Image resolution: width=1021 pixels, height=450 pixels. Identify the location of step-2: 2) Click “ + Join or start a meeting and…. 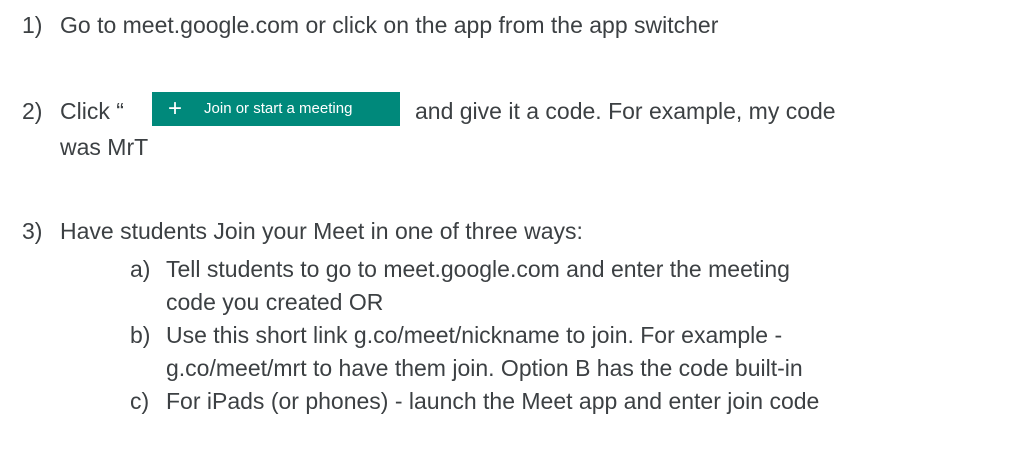
(517, 110).